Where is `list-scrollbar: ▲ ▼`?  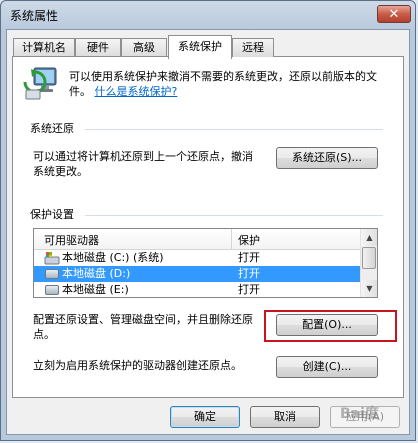
list-scrollbar: ▲ ▼ is located at coordinates (368, 263).